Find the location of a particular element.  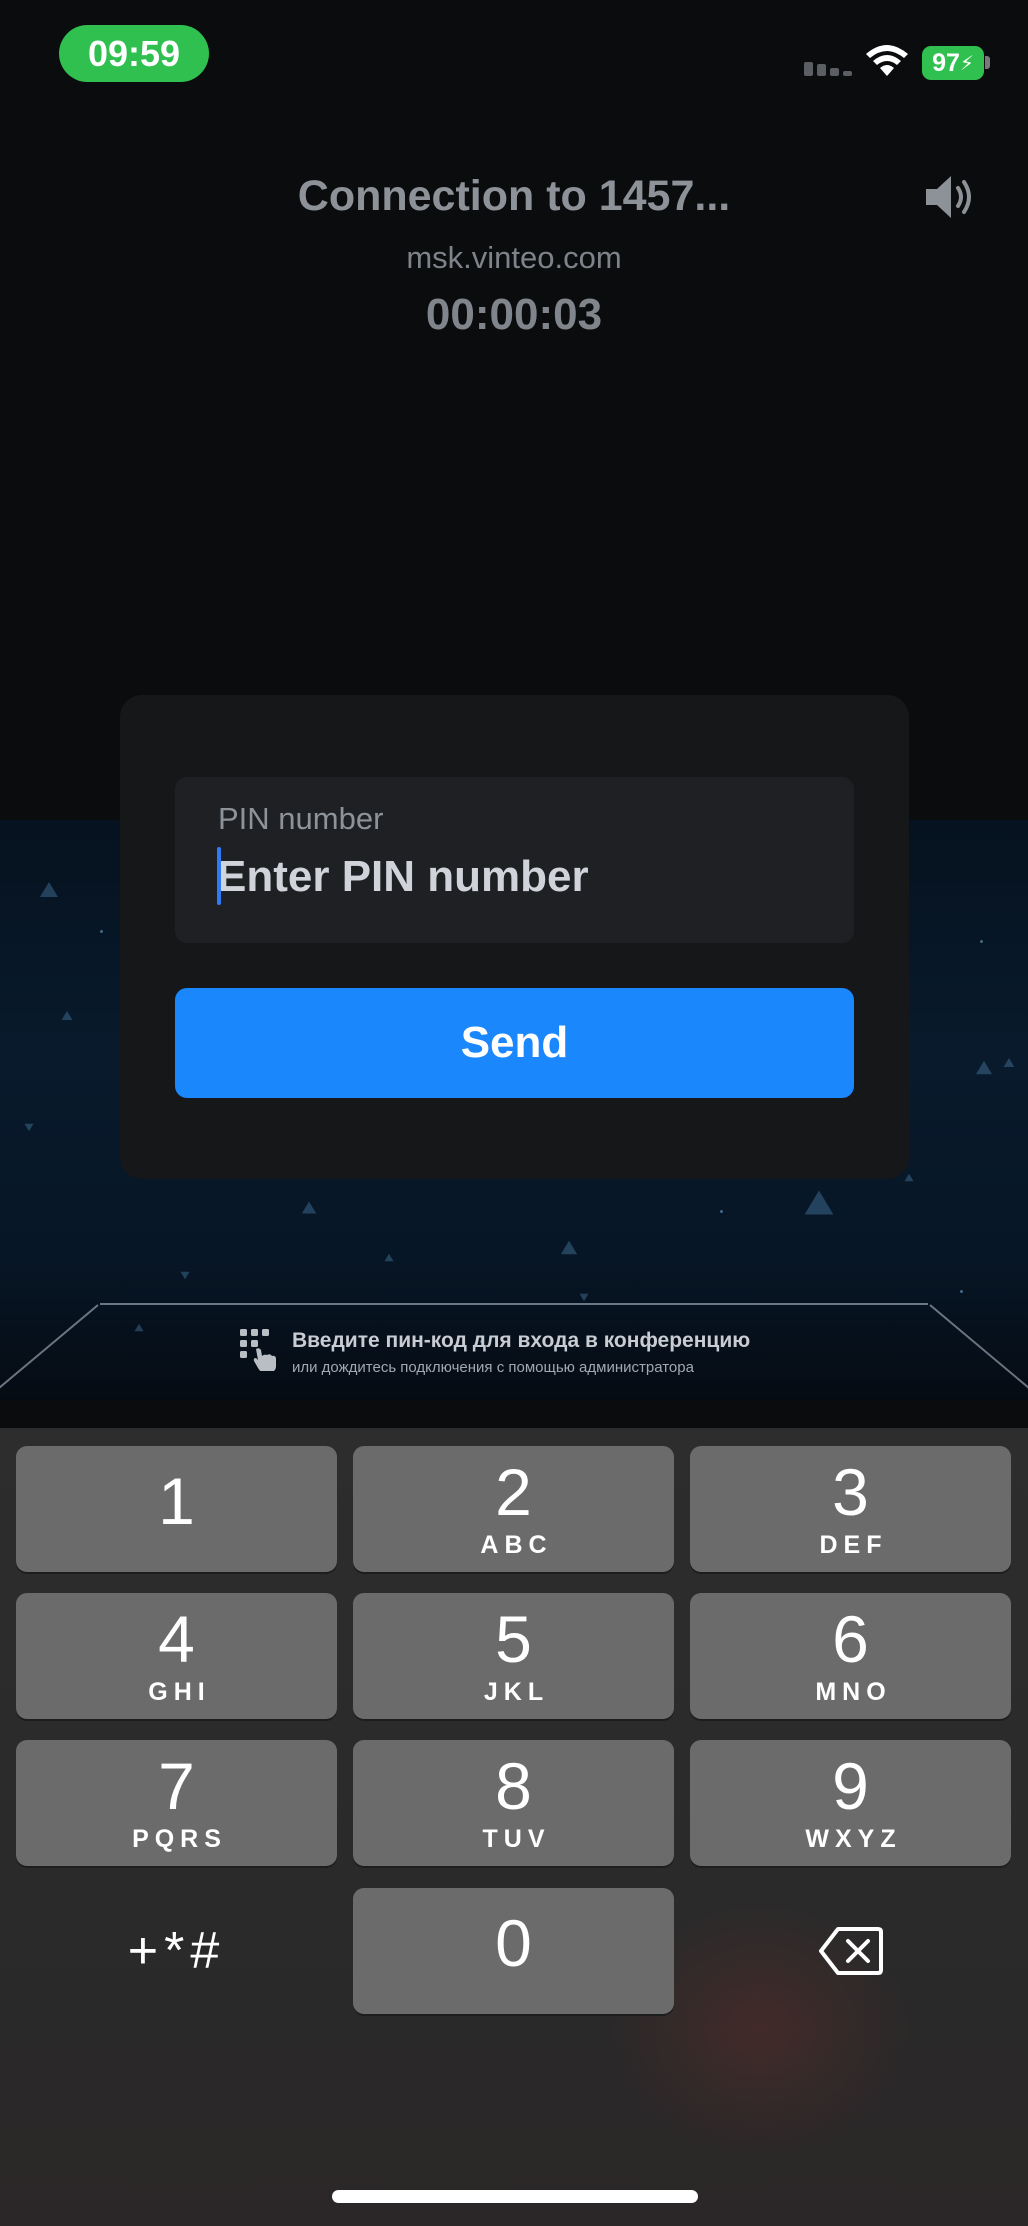

key-letters: JKL is located at coordinates (516, 1691).